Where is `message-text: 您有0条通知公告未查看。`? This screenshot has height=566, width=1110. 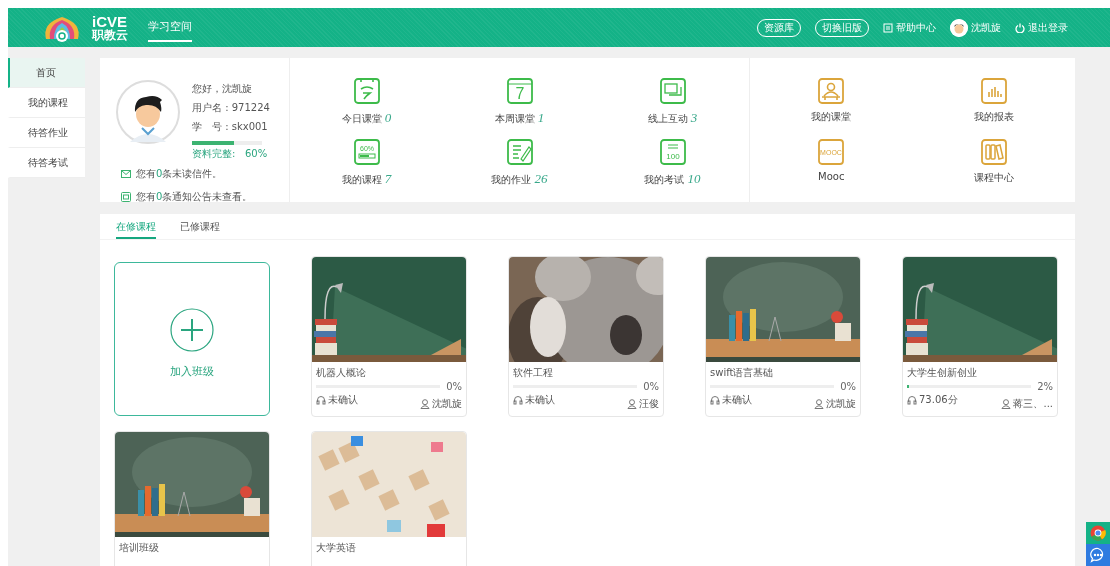 message-text: 您有0条通知公告未查看。 is located at coordinates (194, 197).